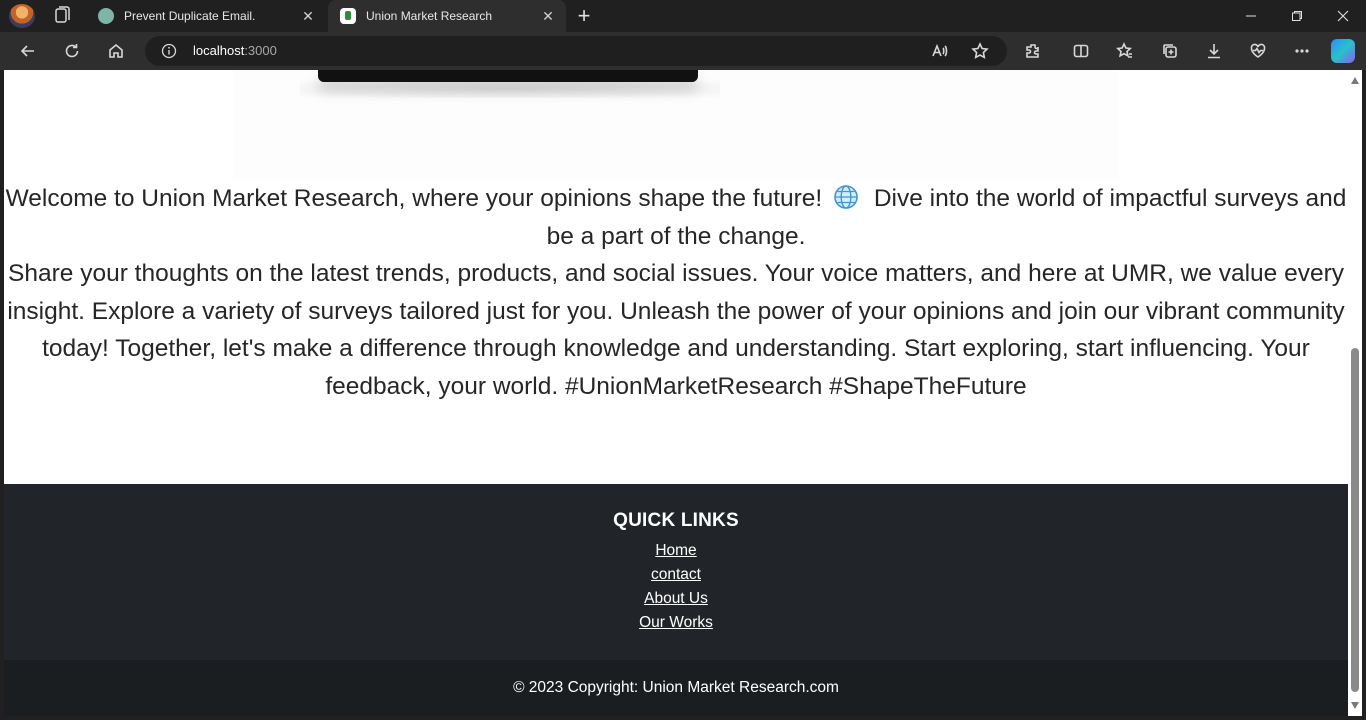  I want to click on home-icon, so click(116, 51).